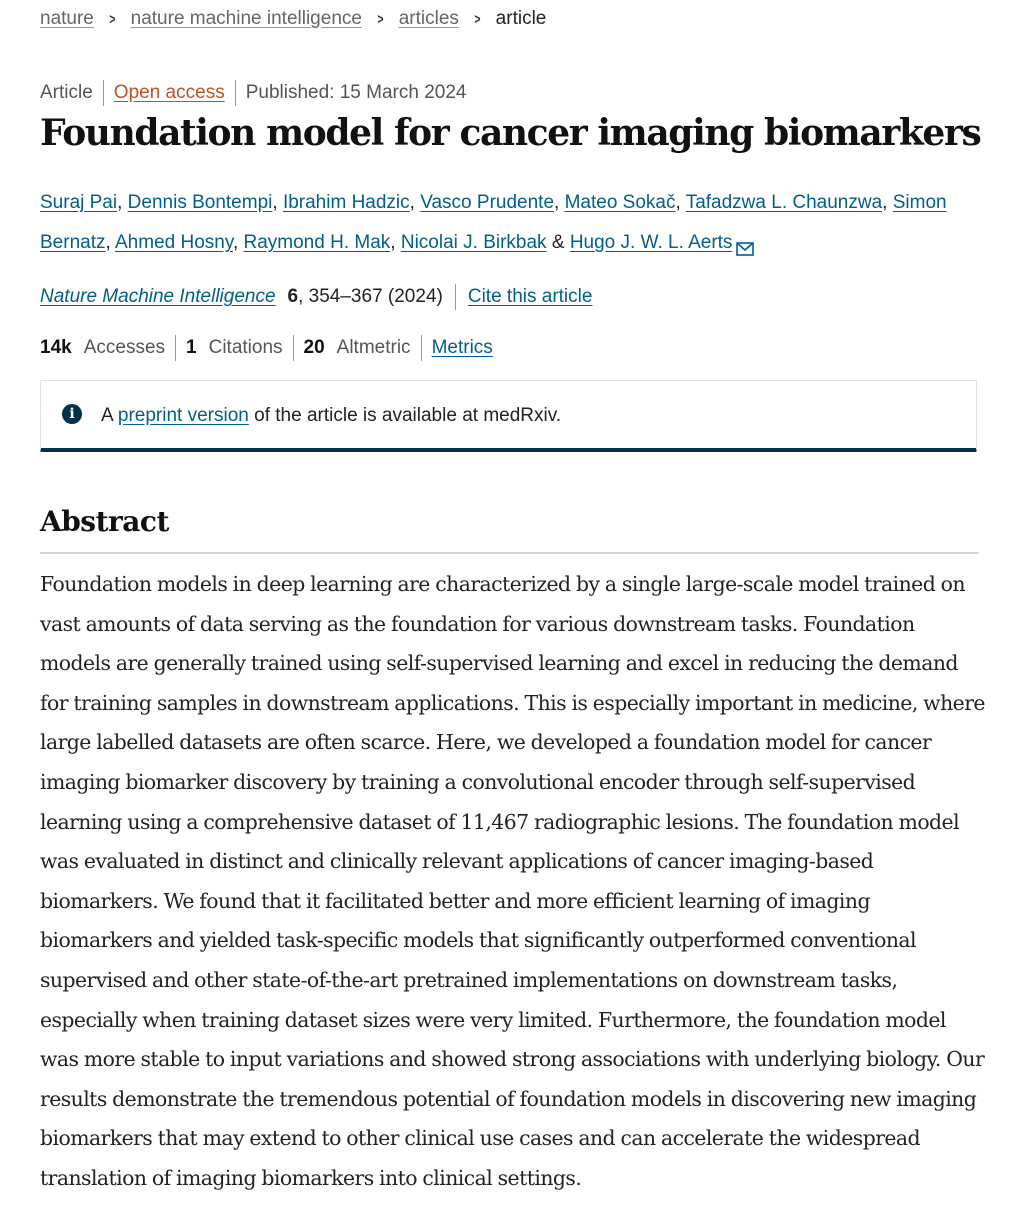 This screenshot has height=1218, width=1015. What do you see at coordinates (183, 415) in the screenshot?
I see `preprint-version-link: preprint version` at bounding box center [183, 415].